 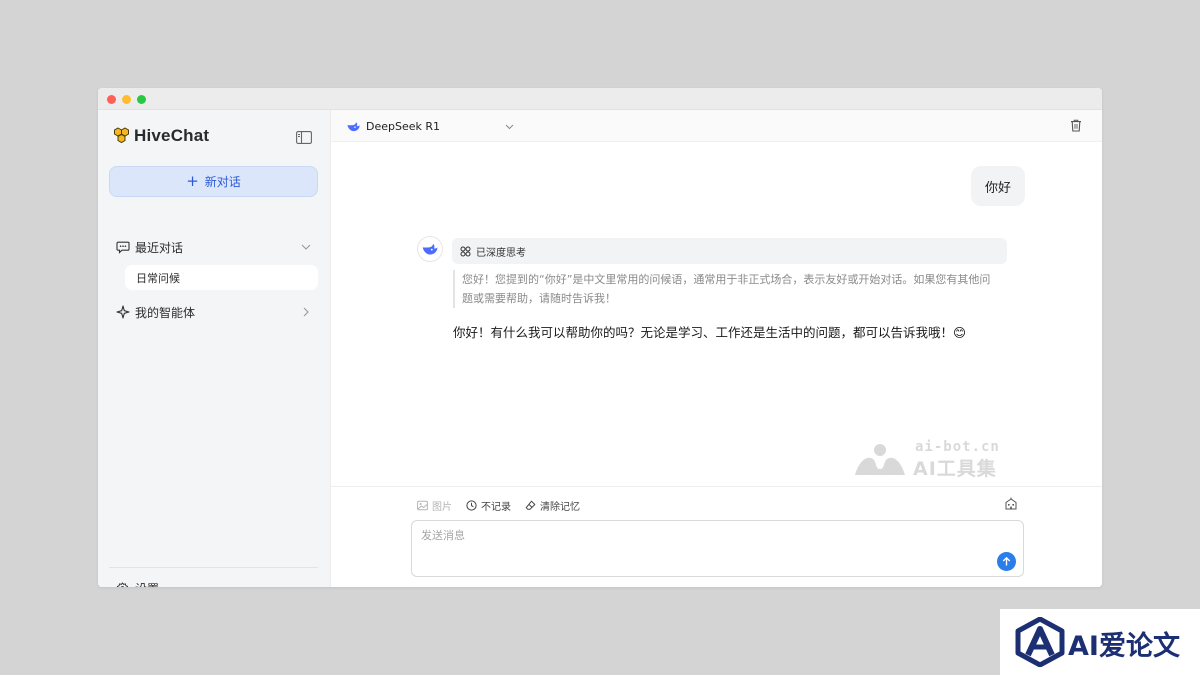 I want to click on minimize-window-button, so click(x=126, y=99).